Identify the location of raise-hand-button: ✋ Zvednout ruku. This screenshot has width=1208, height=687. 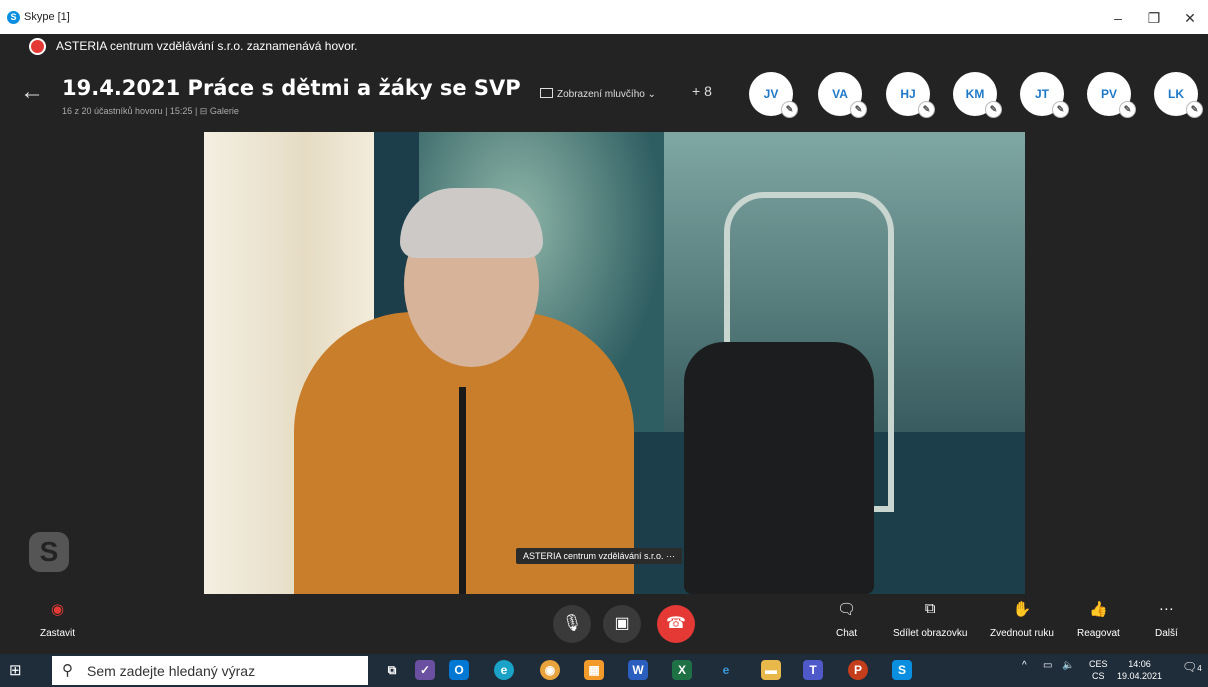
(1022, 619).